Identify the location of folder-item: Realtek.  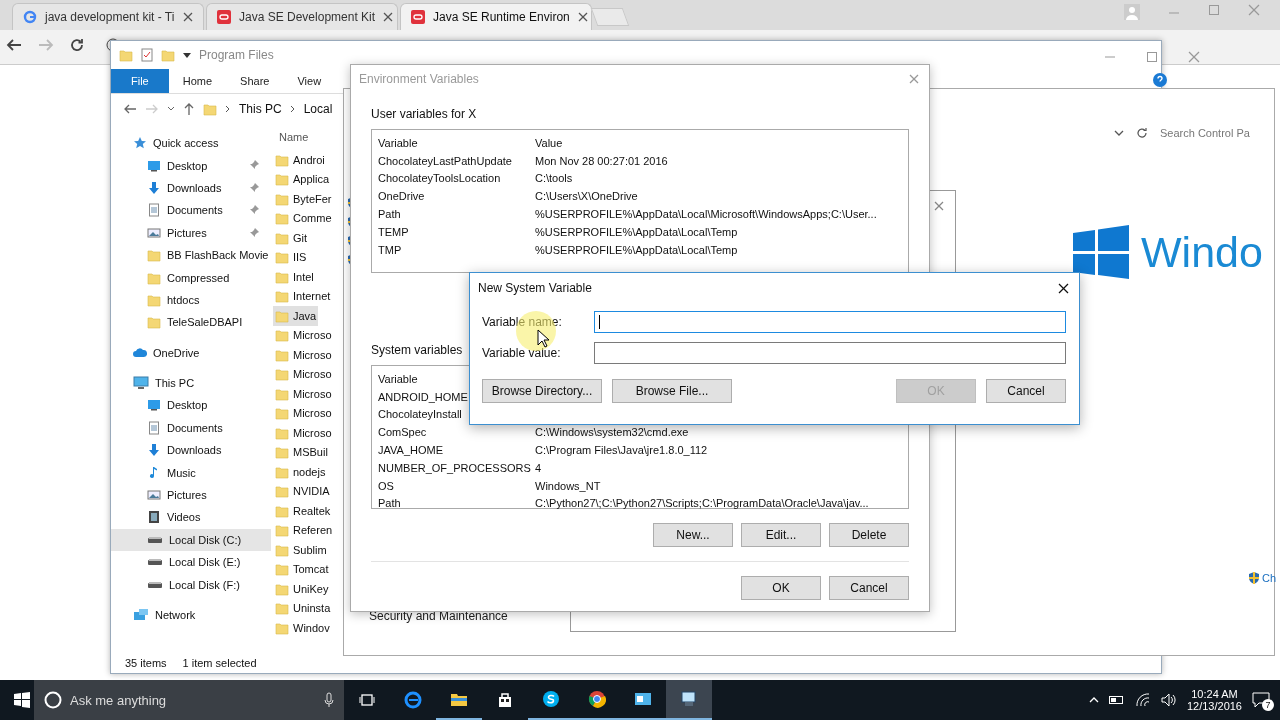
(303, 511).